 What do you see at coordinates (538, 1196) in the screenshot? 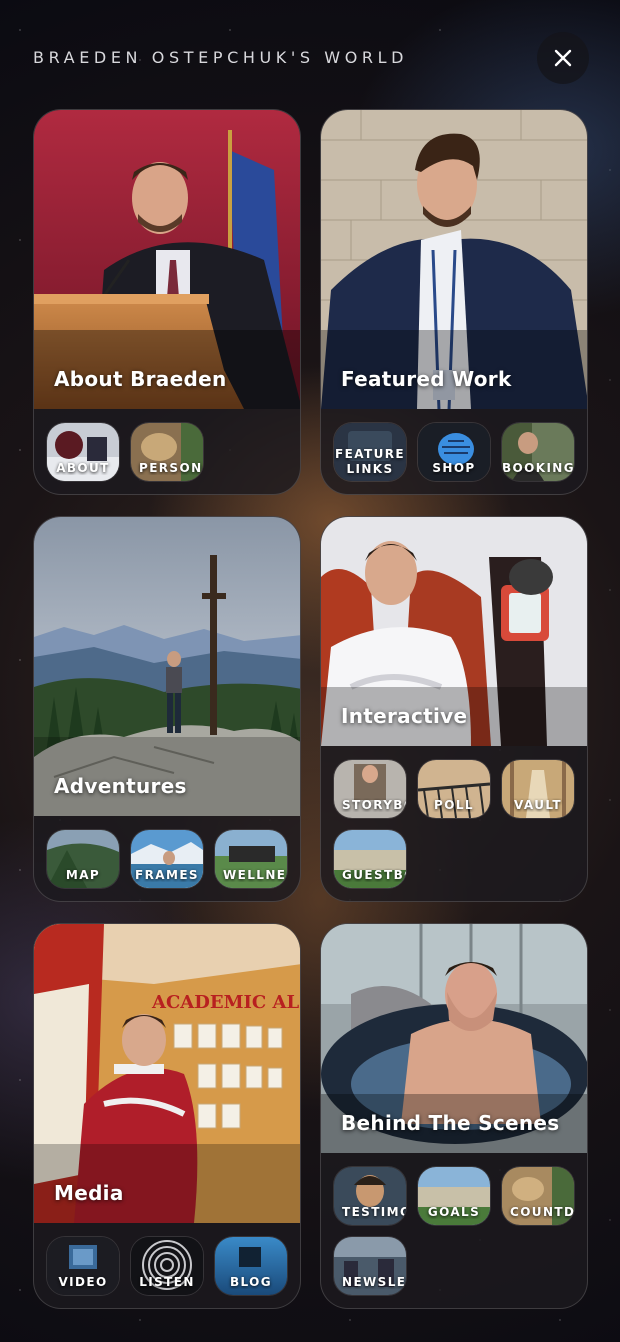
I see `item-countdown: COUNTDO` at bounding box center [538, 1196].